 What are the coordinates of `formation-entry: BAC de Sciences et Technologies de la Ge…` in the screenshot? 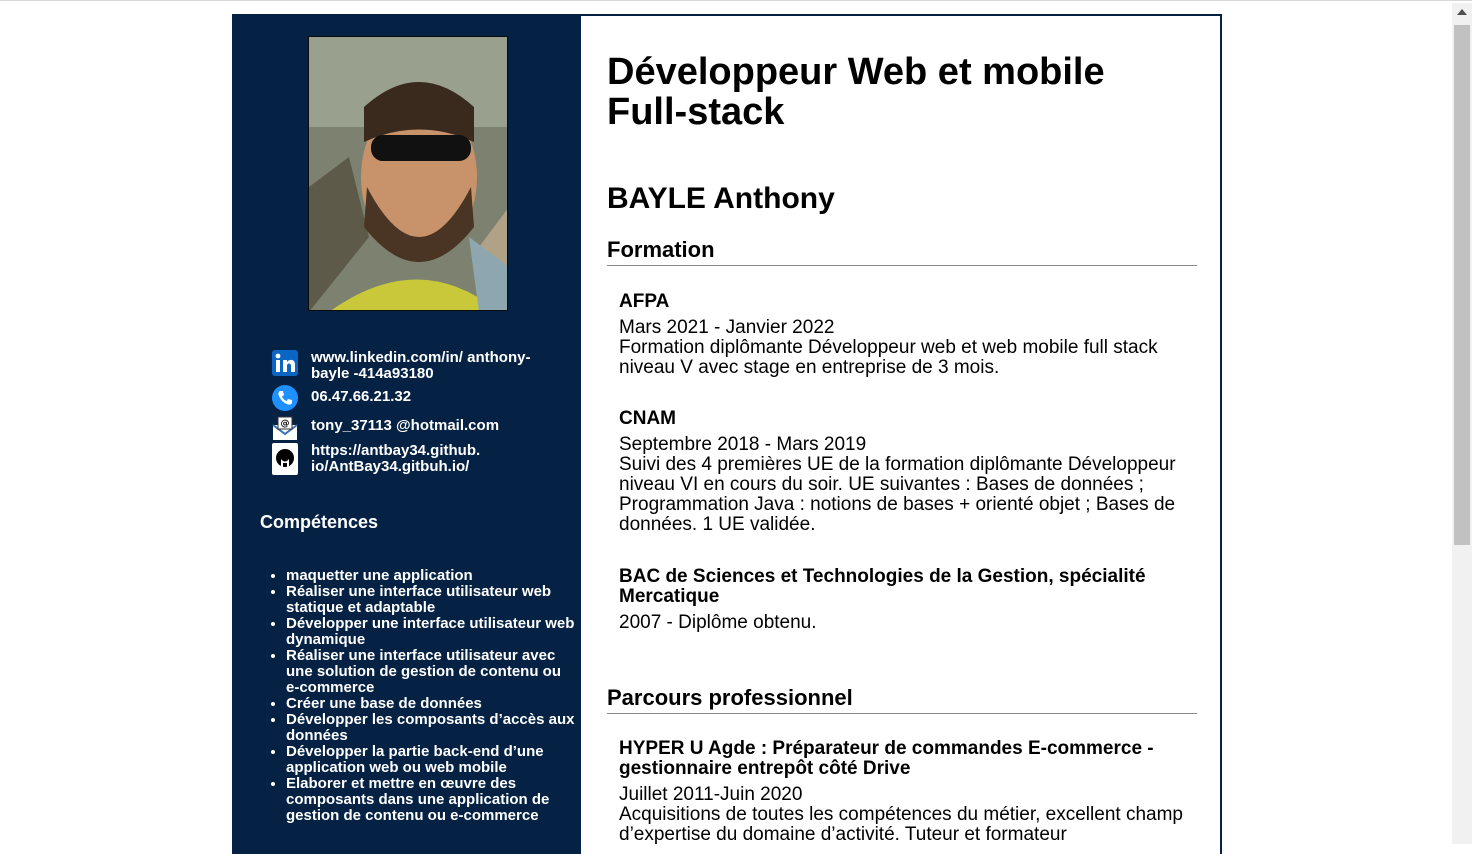 It's located at (904, 600).